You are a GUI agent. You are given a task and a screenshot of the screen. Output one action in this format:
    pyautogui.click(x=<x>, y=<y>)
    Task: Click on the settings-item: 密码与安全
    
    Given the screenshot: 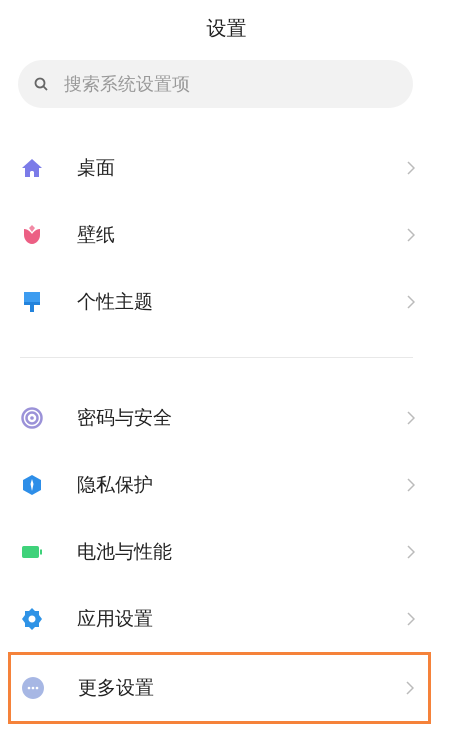 What is the action you would take?
    pyautogui.click(x=226, y=417)
    